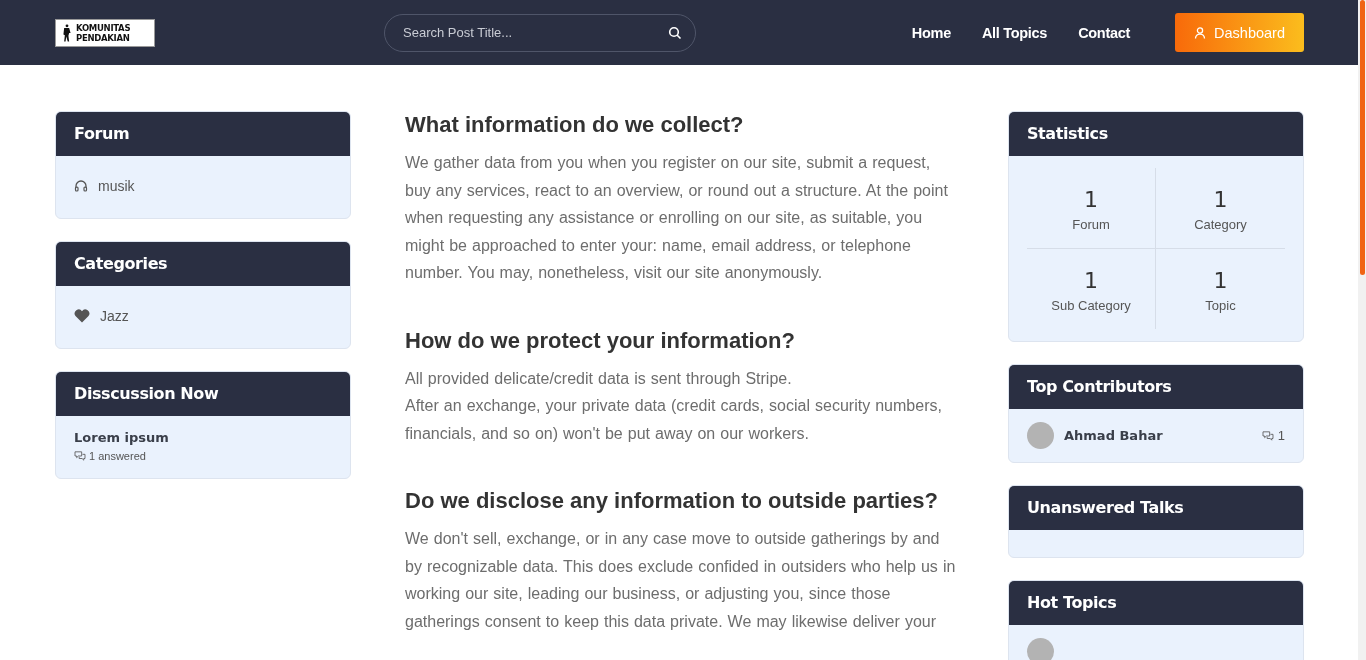  Describe the element at coordinates (1156, 603) in the screenshot. I see `card-title: Hot Topics` at that location.